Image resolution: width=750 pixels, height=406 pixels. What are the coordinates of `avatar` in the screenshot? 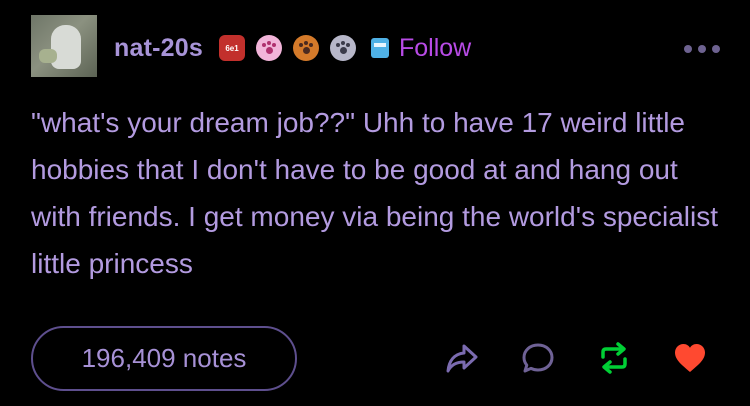 It's located at (64, 46).